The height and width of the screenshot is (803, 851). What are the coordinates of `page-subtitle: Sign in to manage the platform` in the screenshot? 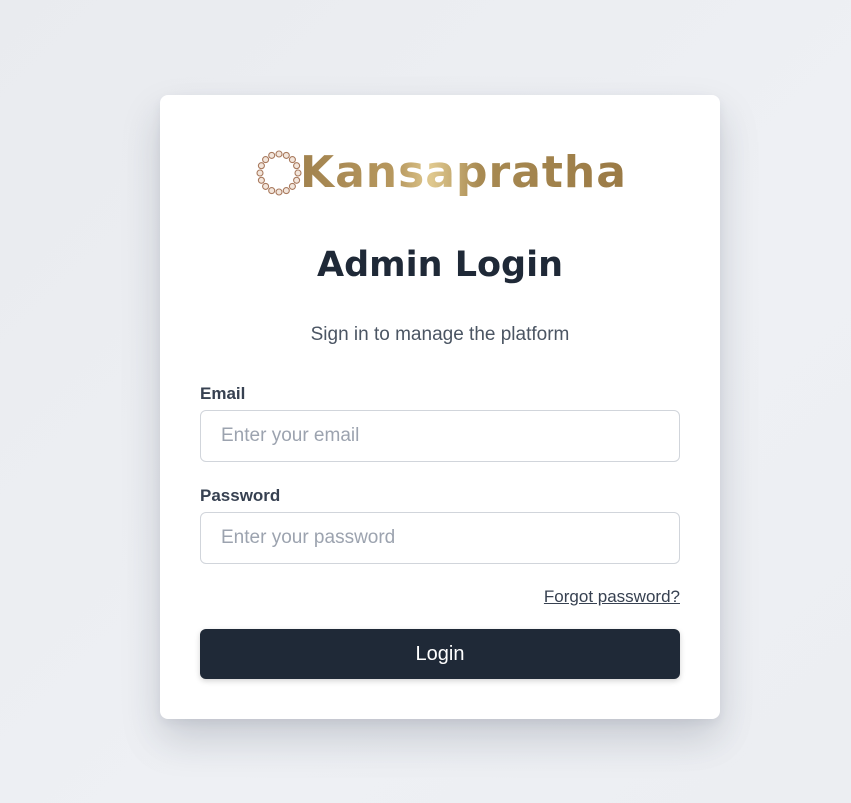 It's located at (440, 334).